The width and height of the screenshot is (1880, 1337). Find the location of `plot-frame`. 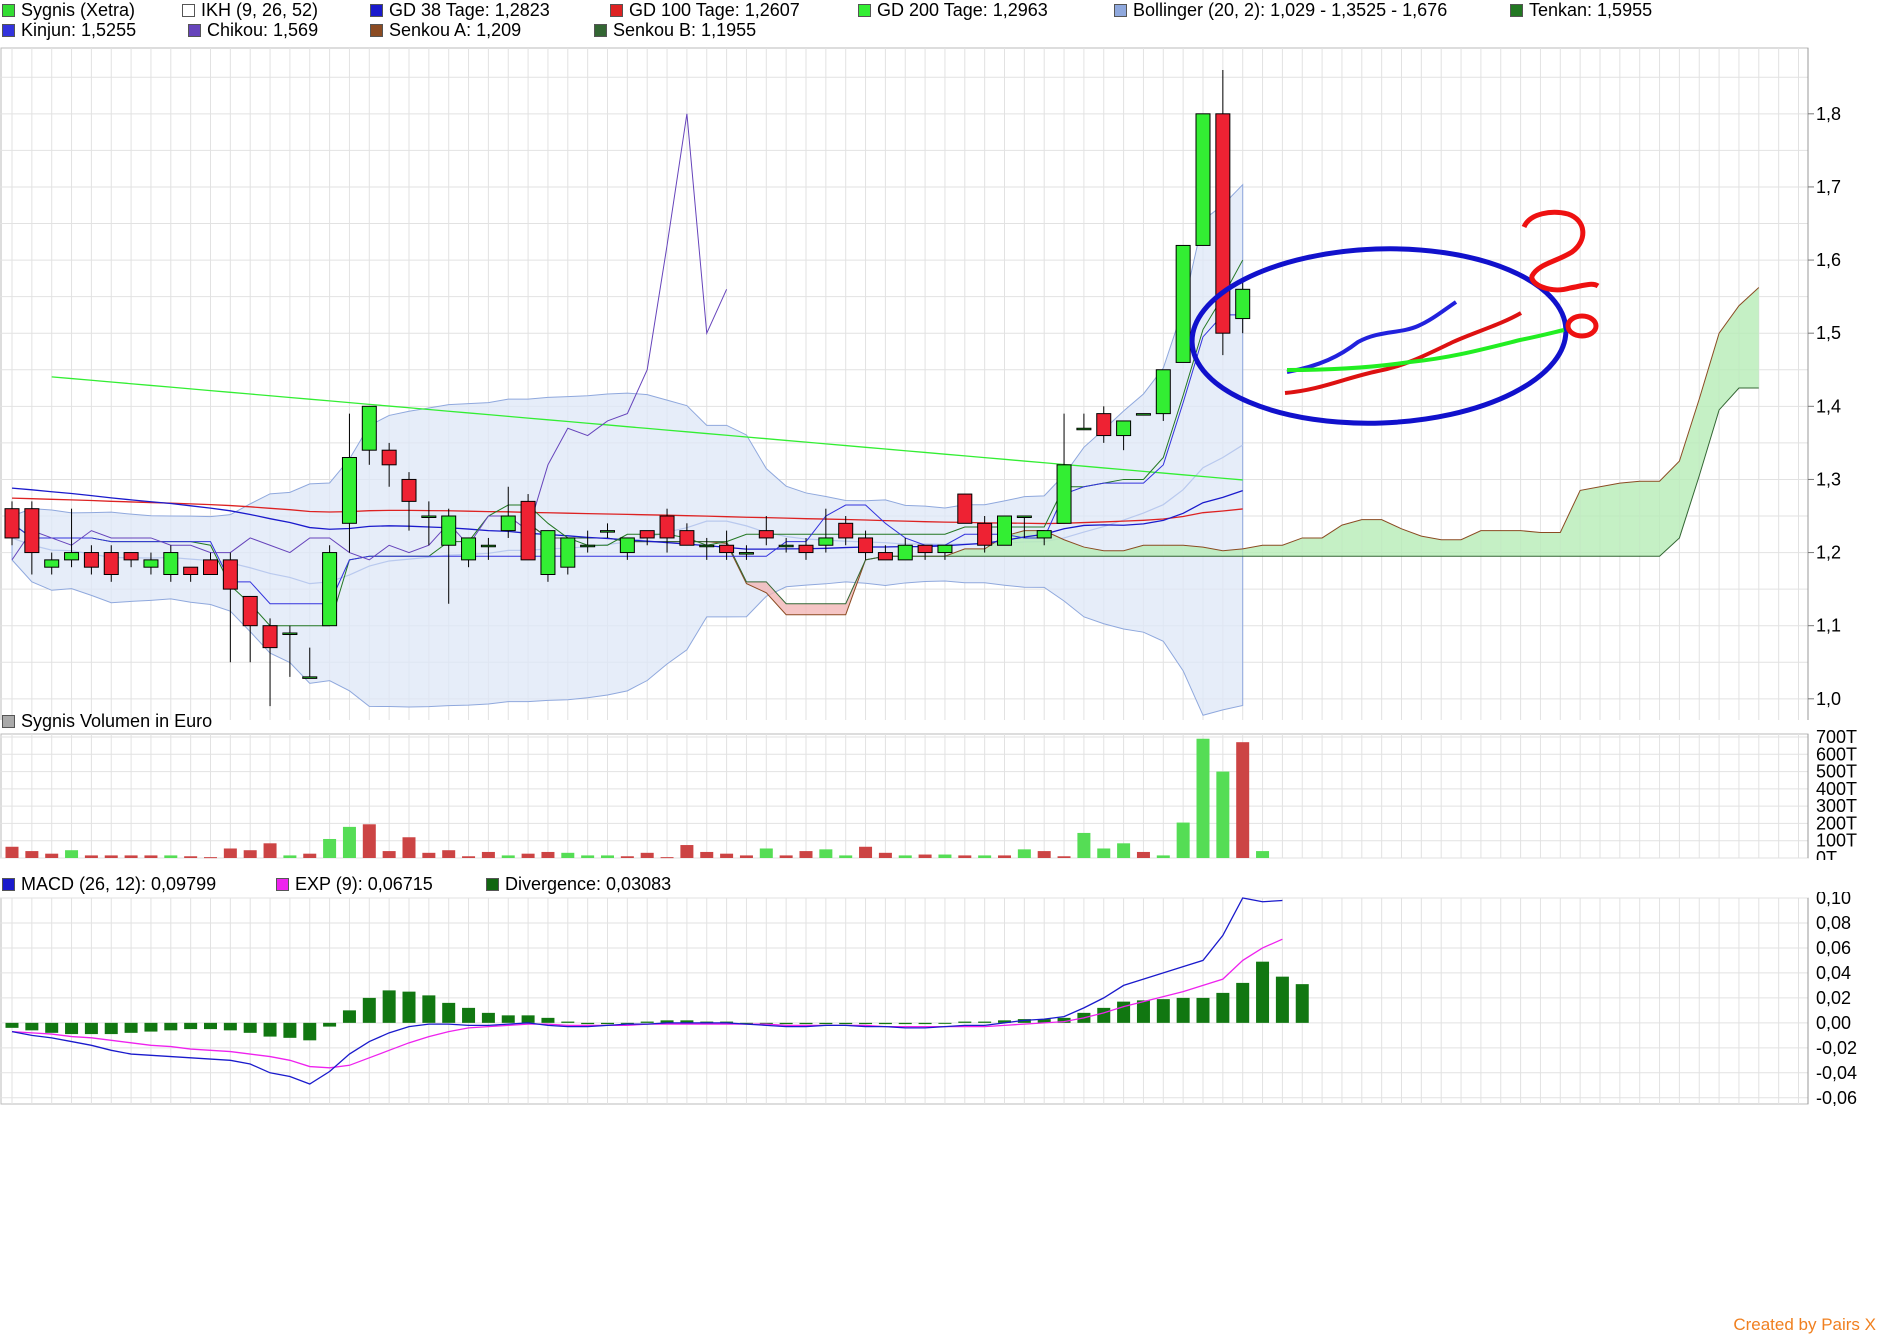

plot-frame is located at coordinates (904, 796).